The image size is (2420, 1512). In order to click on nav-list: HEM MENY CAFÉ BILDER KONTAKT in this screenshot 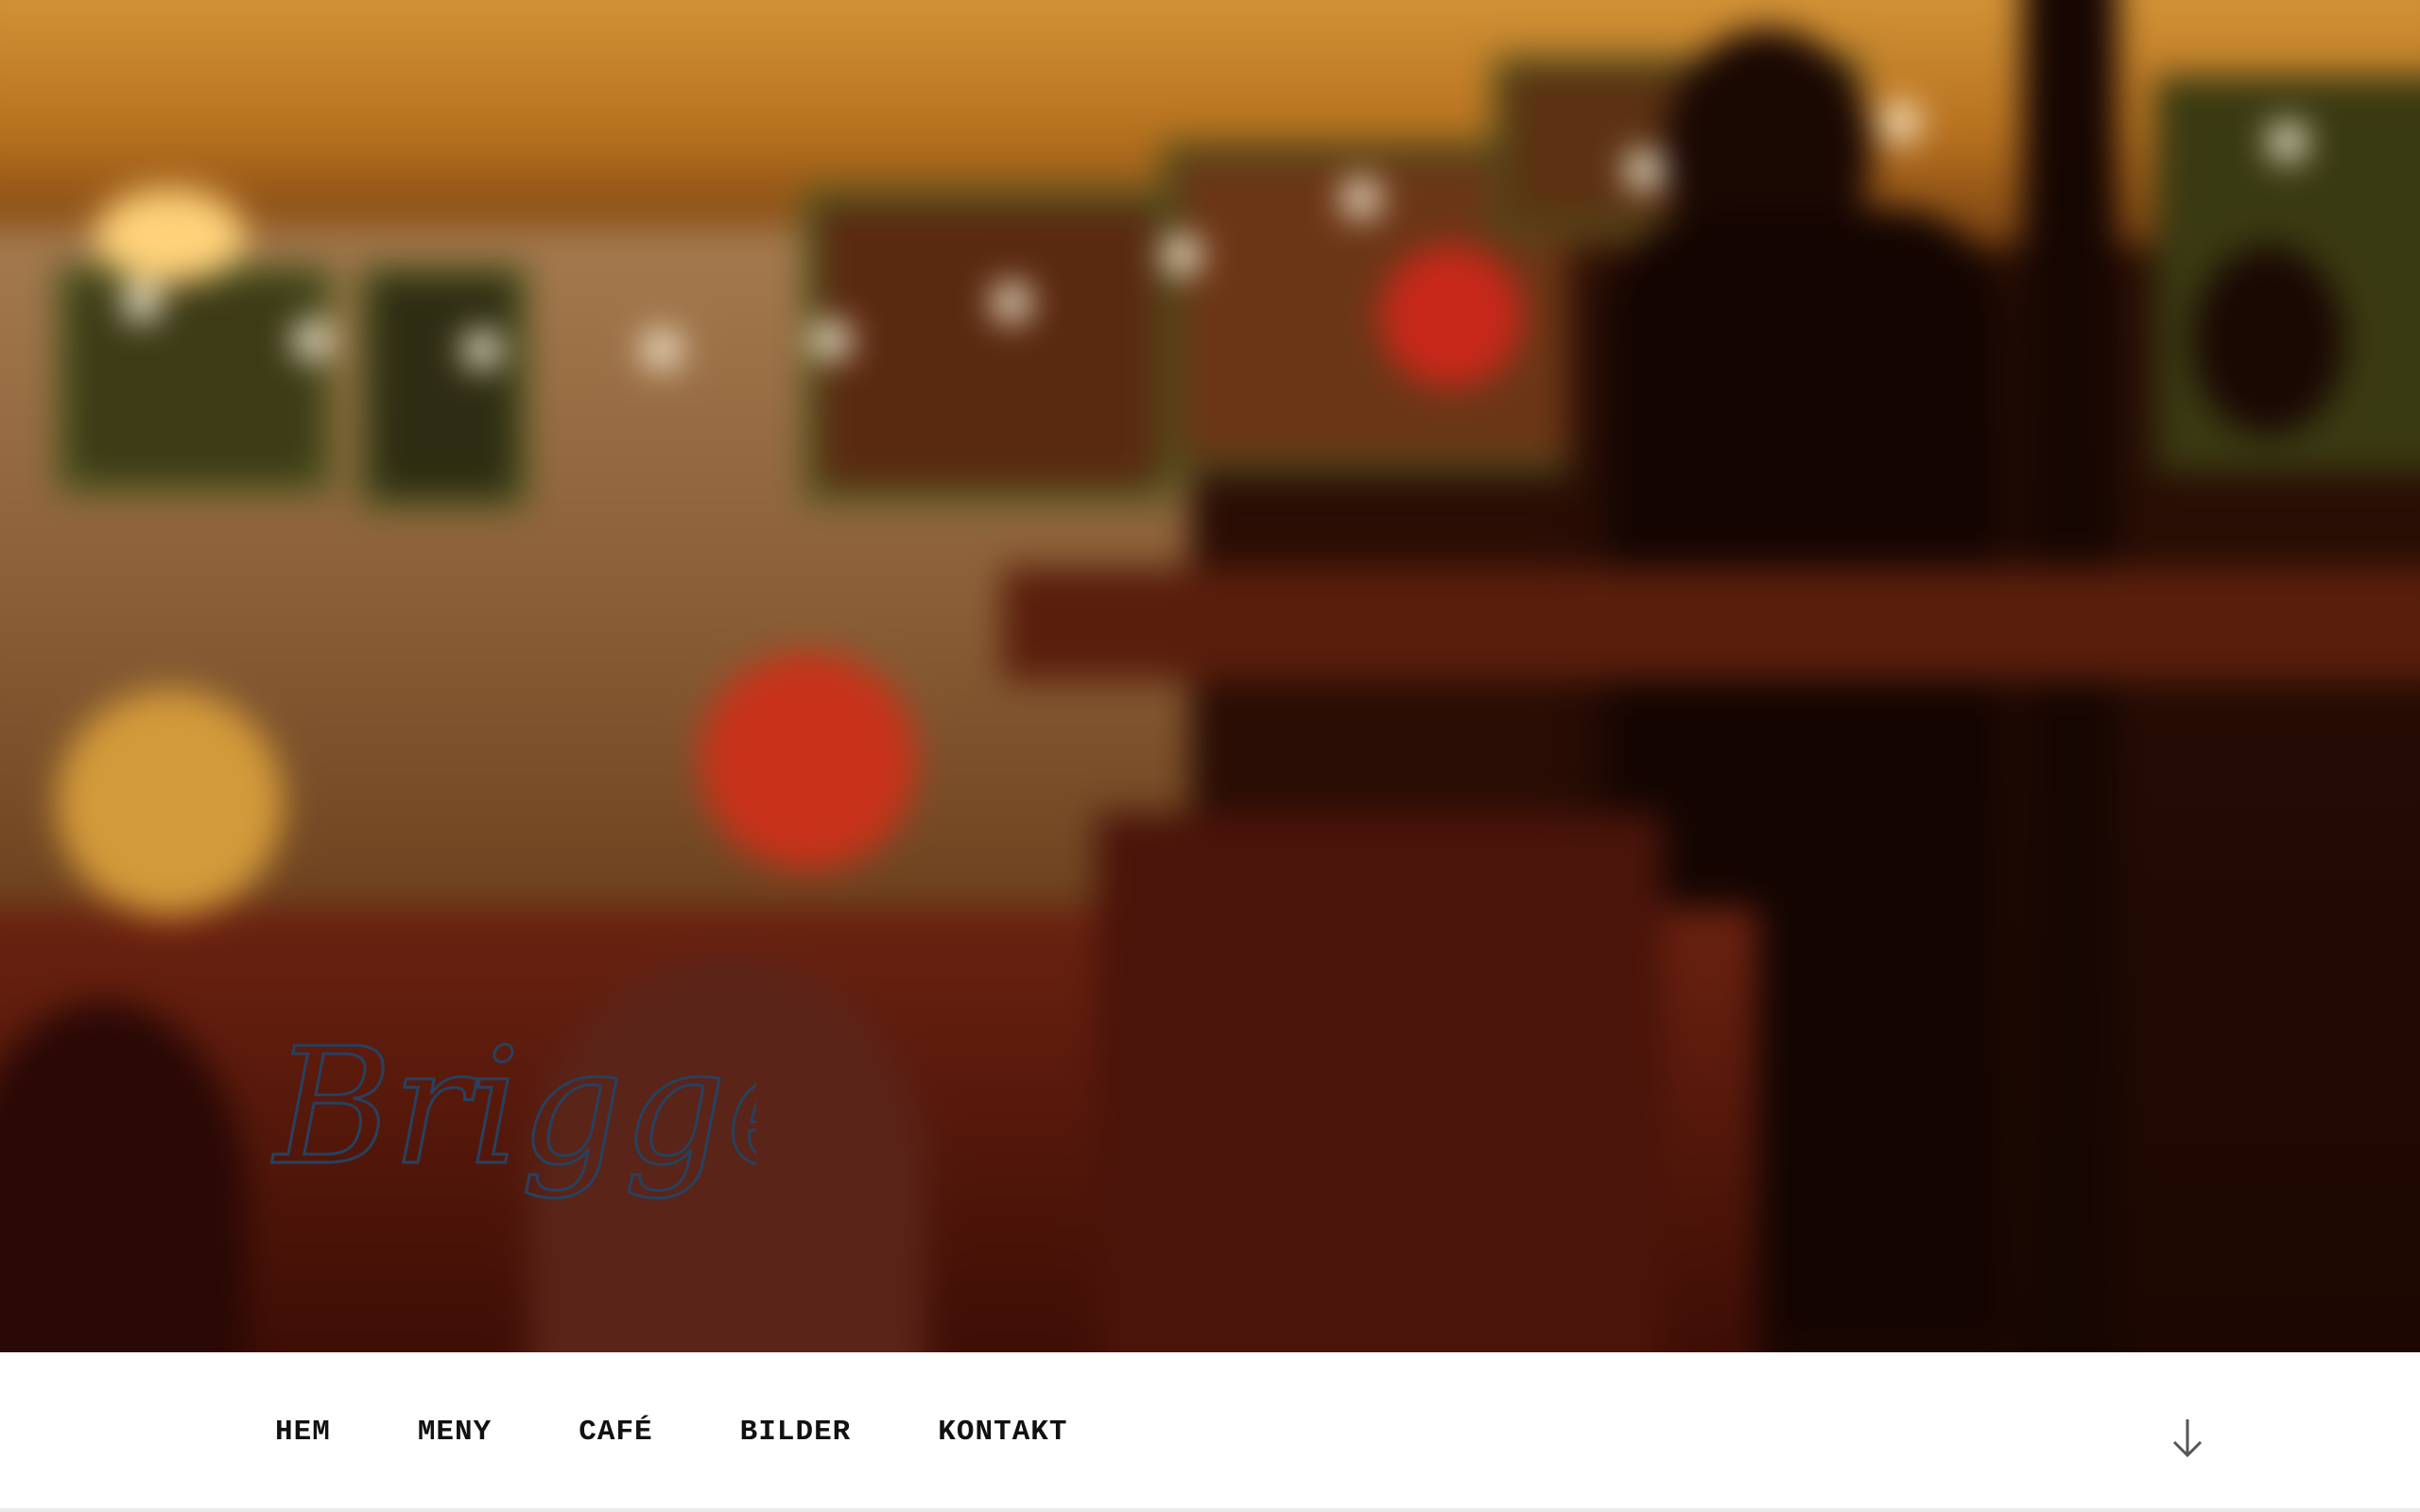, I will do `click(715, 1432)`.